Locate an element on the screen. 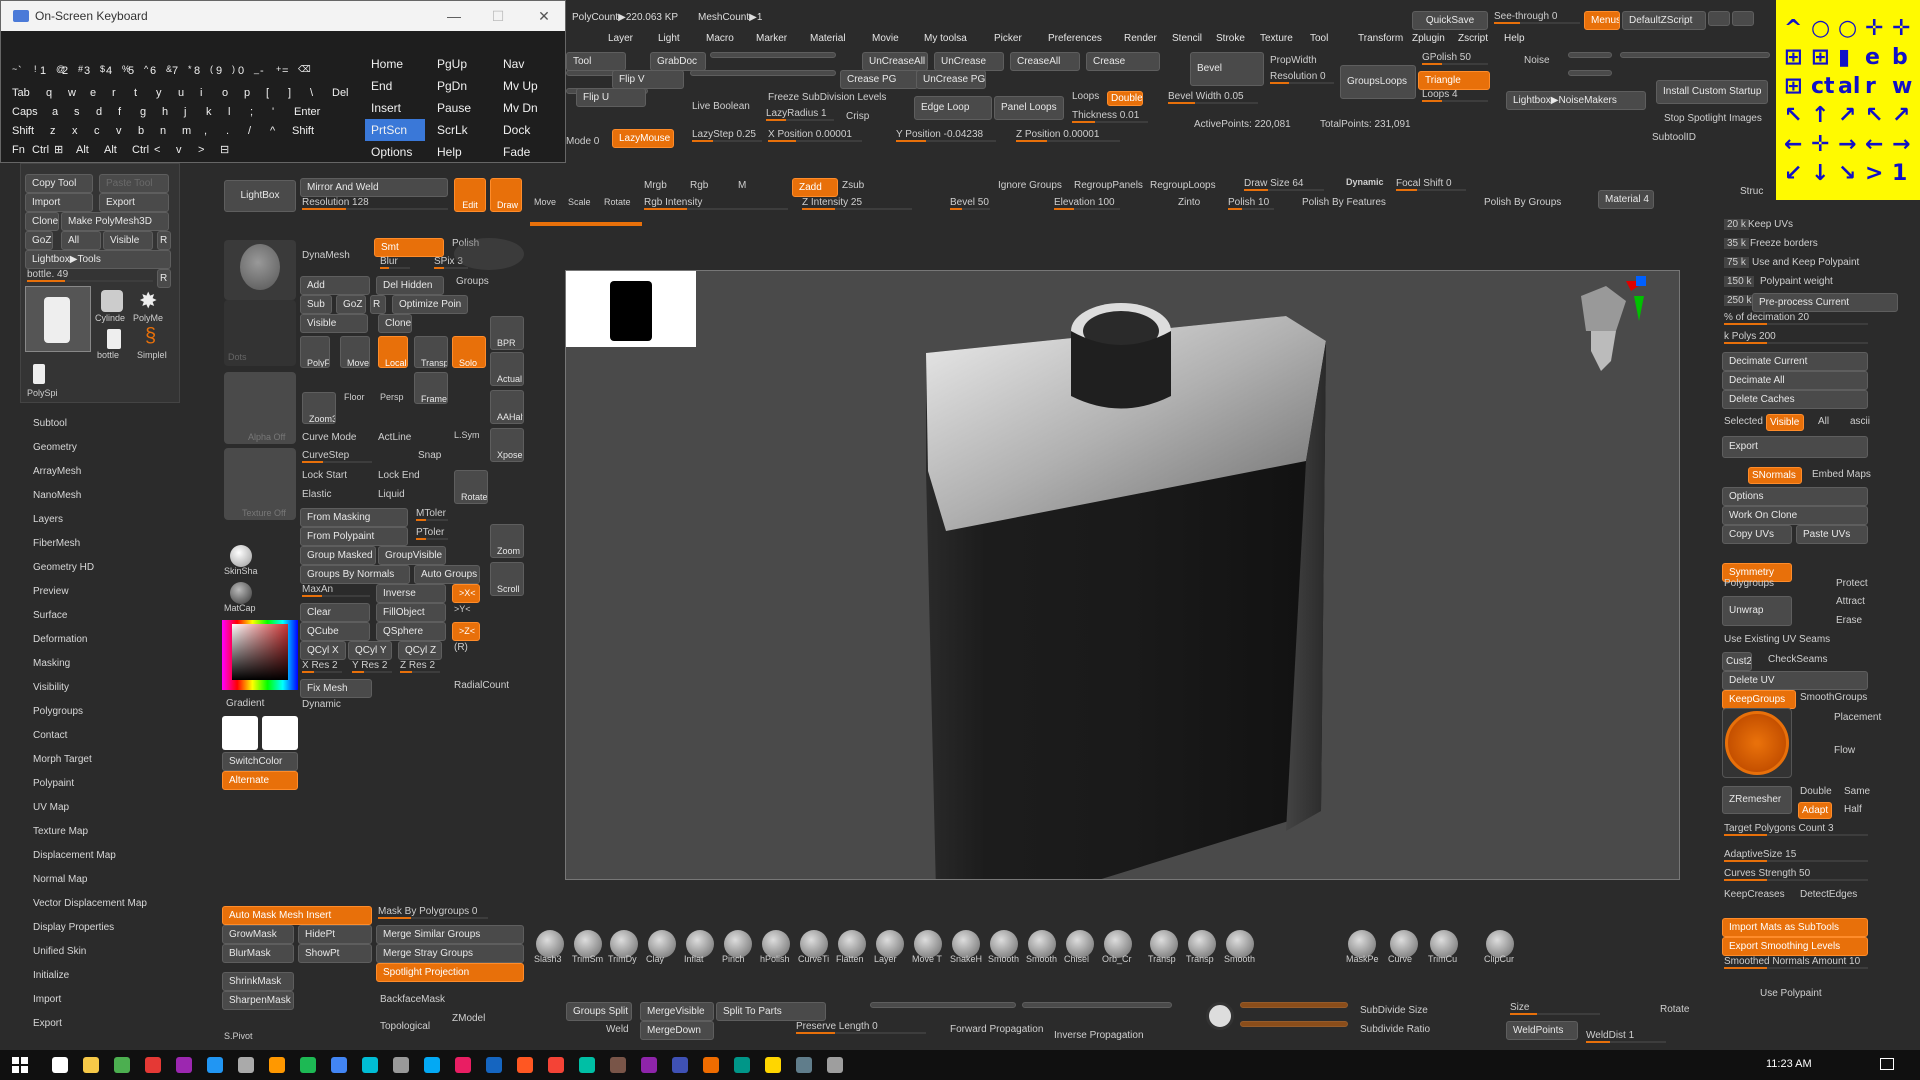 The width and height of the screenshot is (1920, 1080). focal-shift-slider: Focal Shift 0 is located at coordinates (1431, 184).